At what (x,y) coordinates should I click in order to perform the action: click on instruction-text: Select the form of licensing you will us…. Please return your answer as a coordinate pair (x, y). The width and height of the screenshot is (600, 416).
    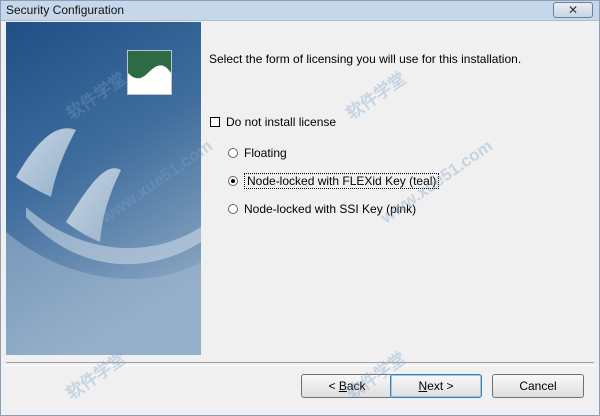
    Looking at the image, I should click on (365, 59).